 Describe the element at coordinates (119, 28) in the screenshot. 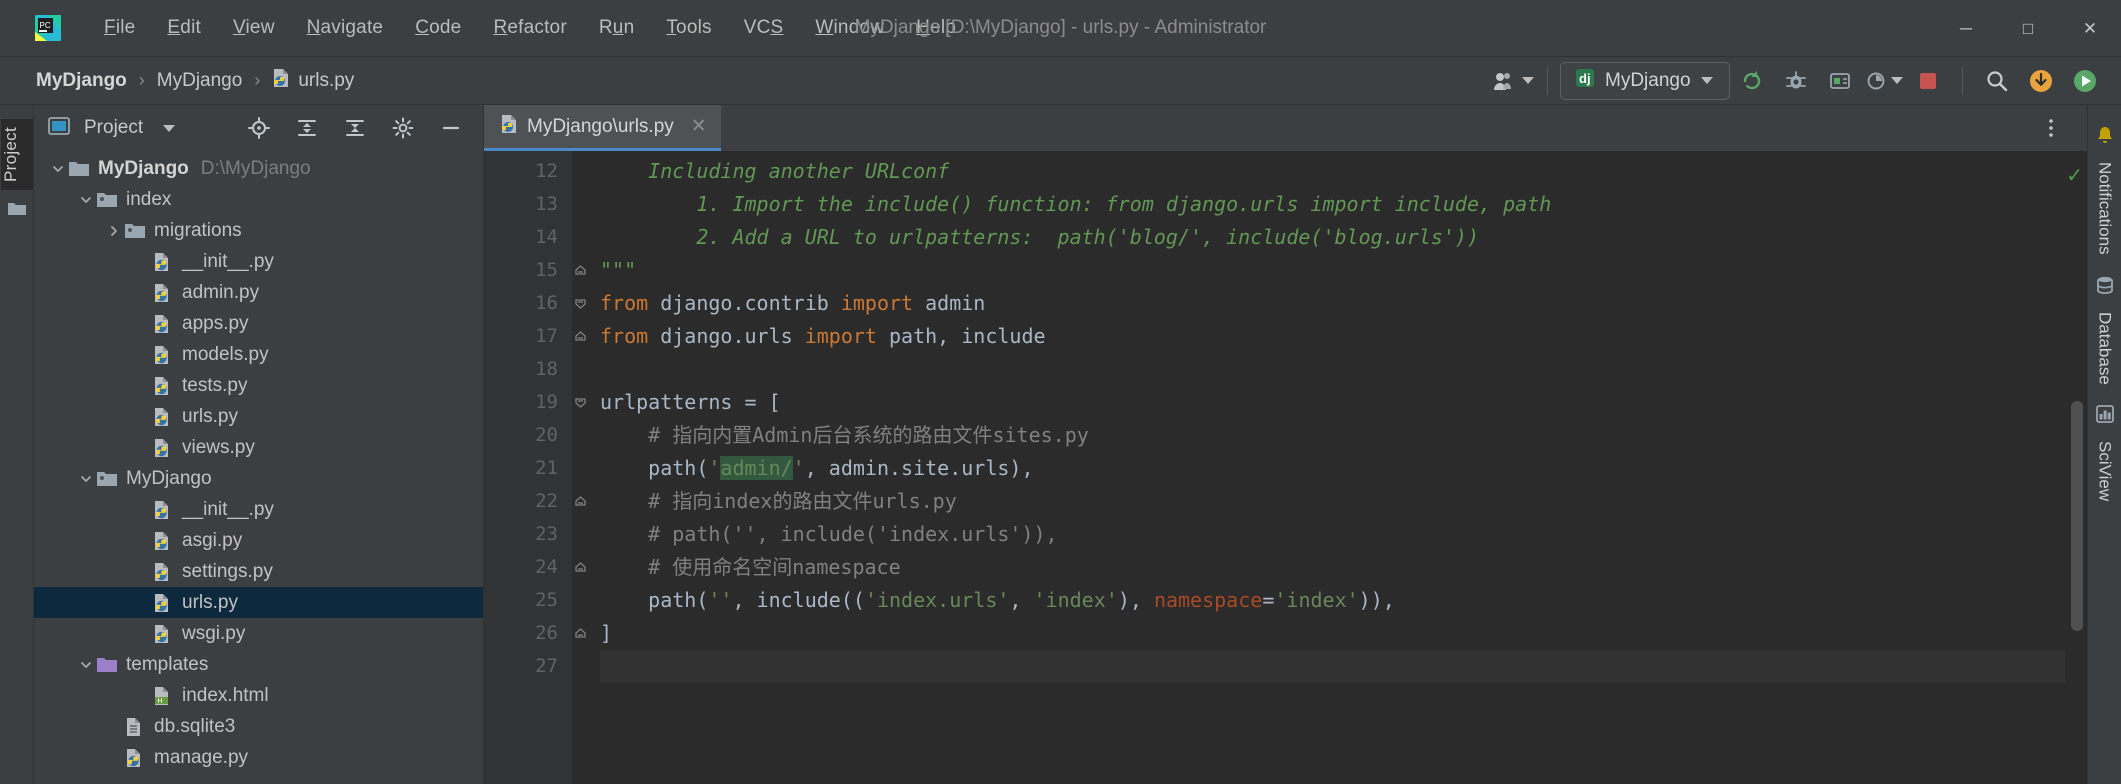

I see `menu-item-file: File` at that location.